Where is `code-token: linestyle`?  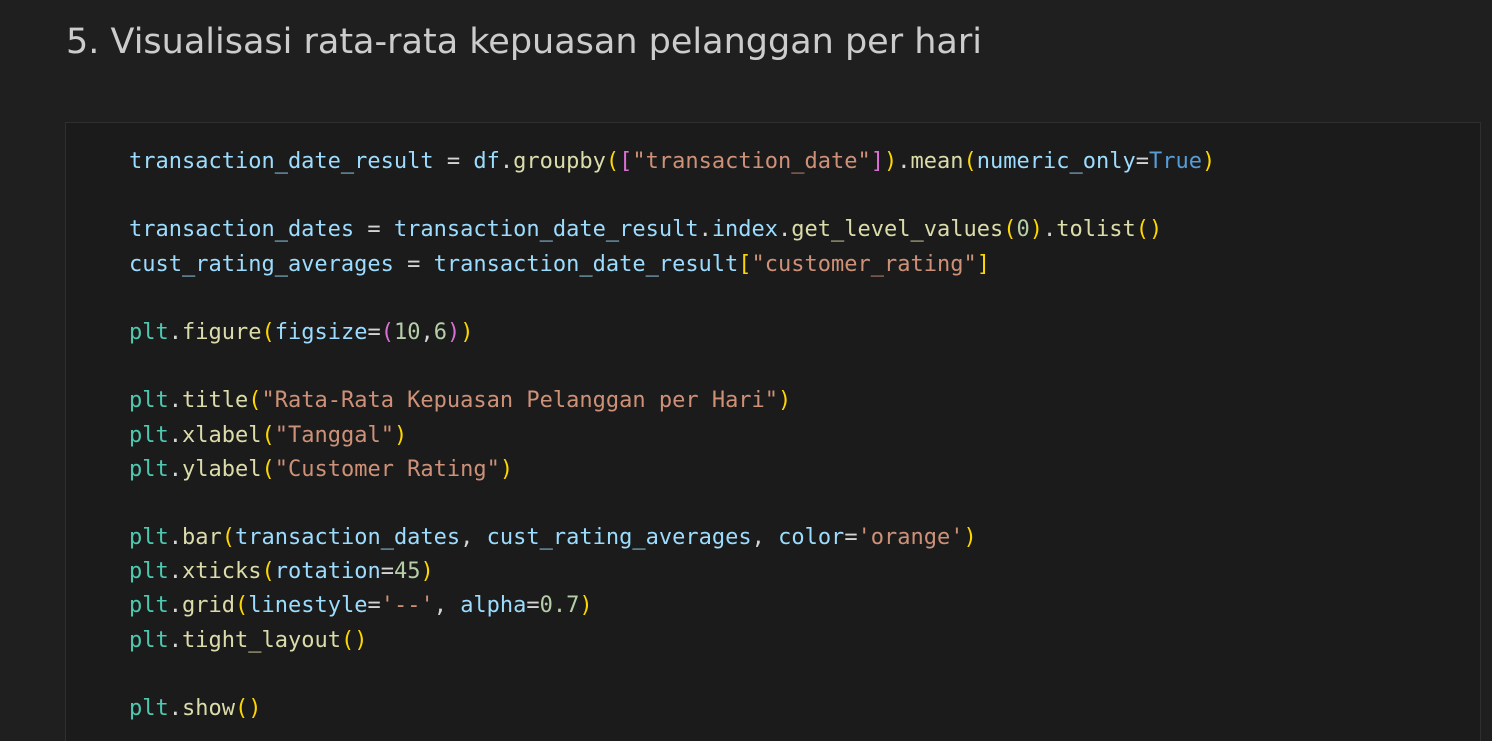 code-token: linestyle is located at coordinates (308, 606).